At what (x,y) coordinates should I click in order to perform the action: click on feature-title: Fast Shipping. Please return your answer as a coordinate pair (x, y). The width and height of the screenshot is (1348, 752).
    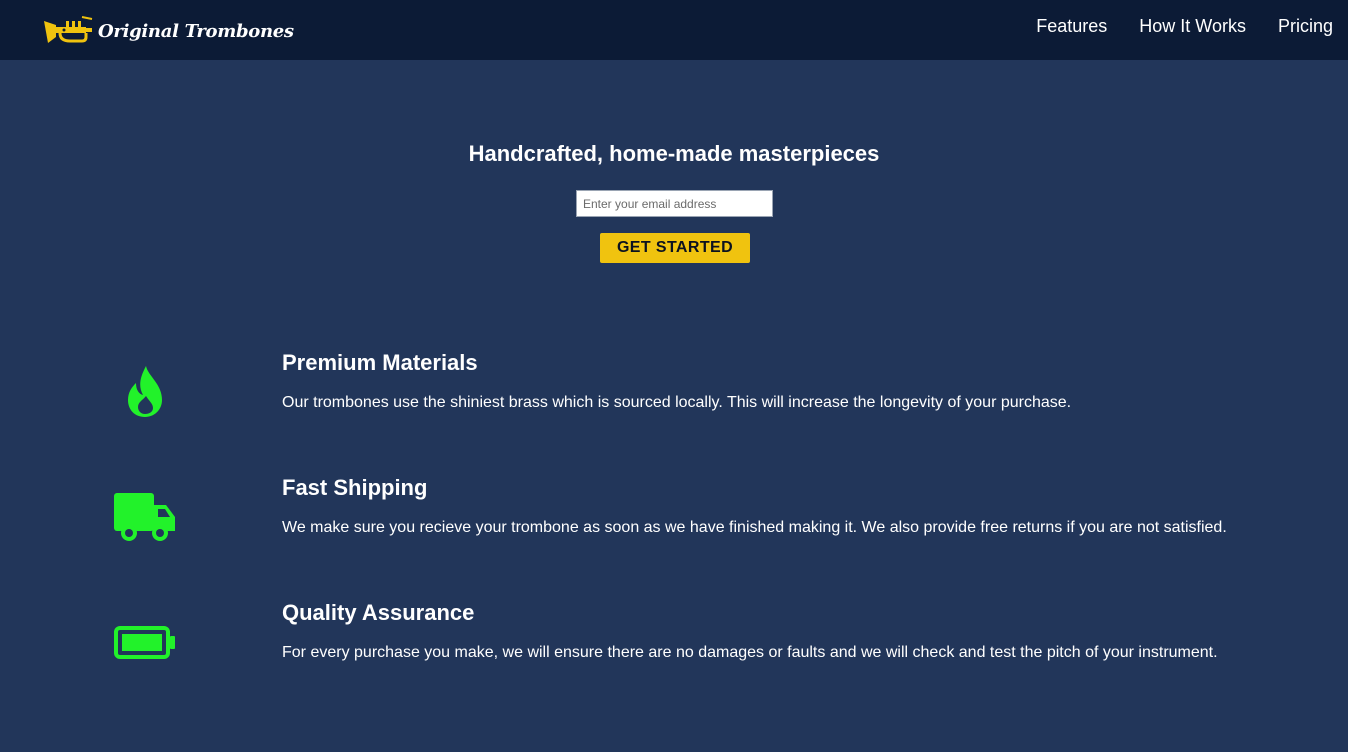
    Looking at the image, I should click on (355, 487).